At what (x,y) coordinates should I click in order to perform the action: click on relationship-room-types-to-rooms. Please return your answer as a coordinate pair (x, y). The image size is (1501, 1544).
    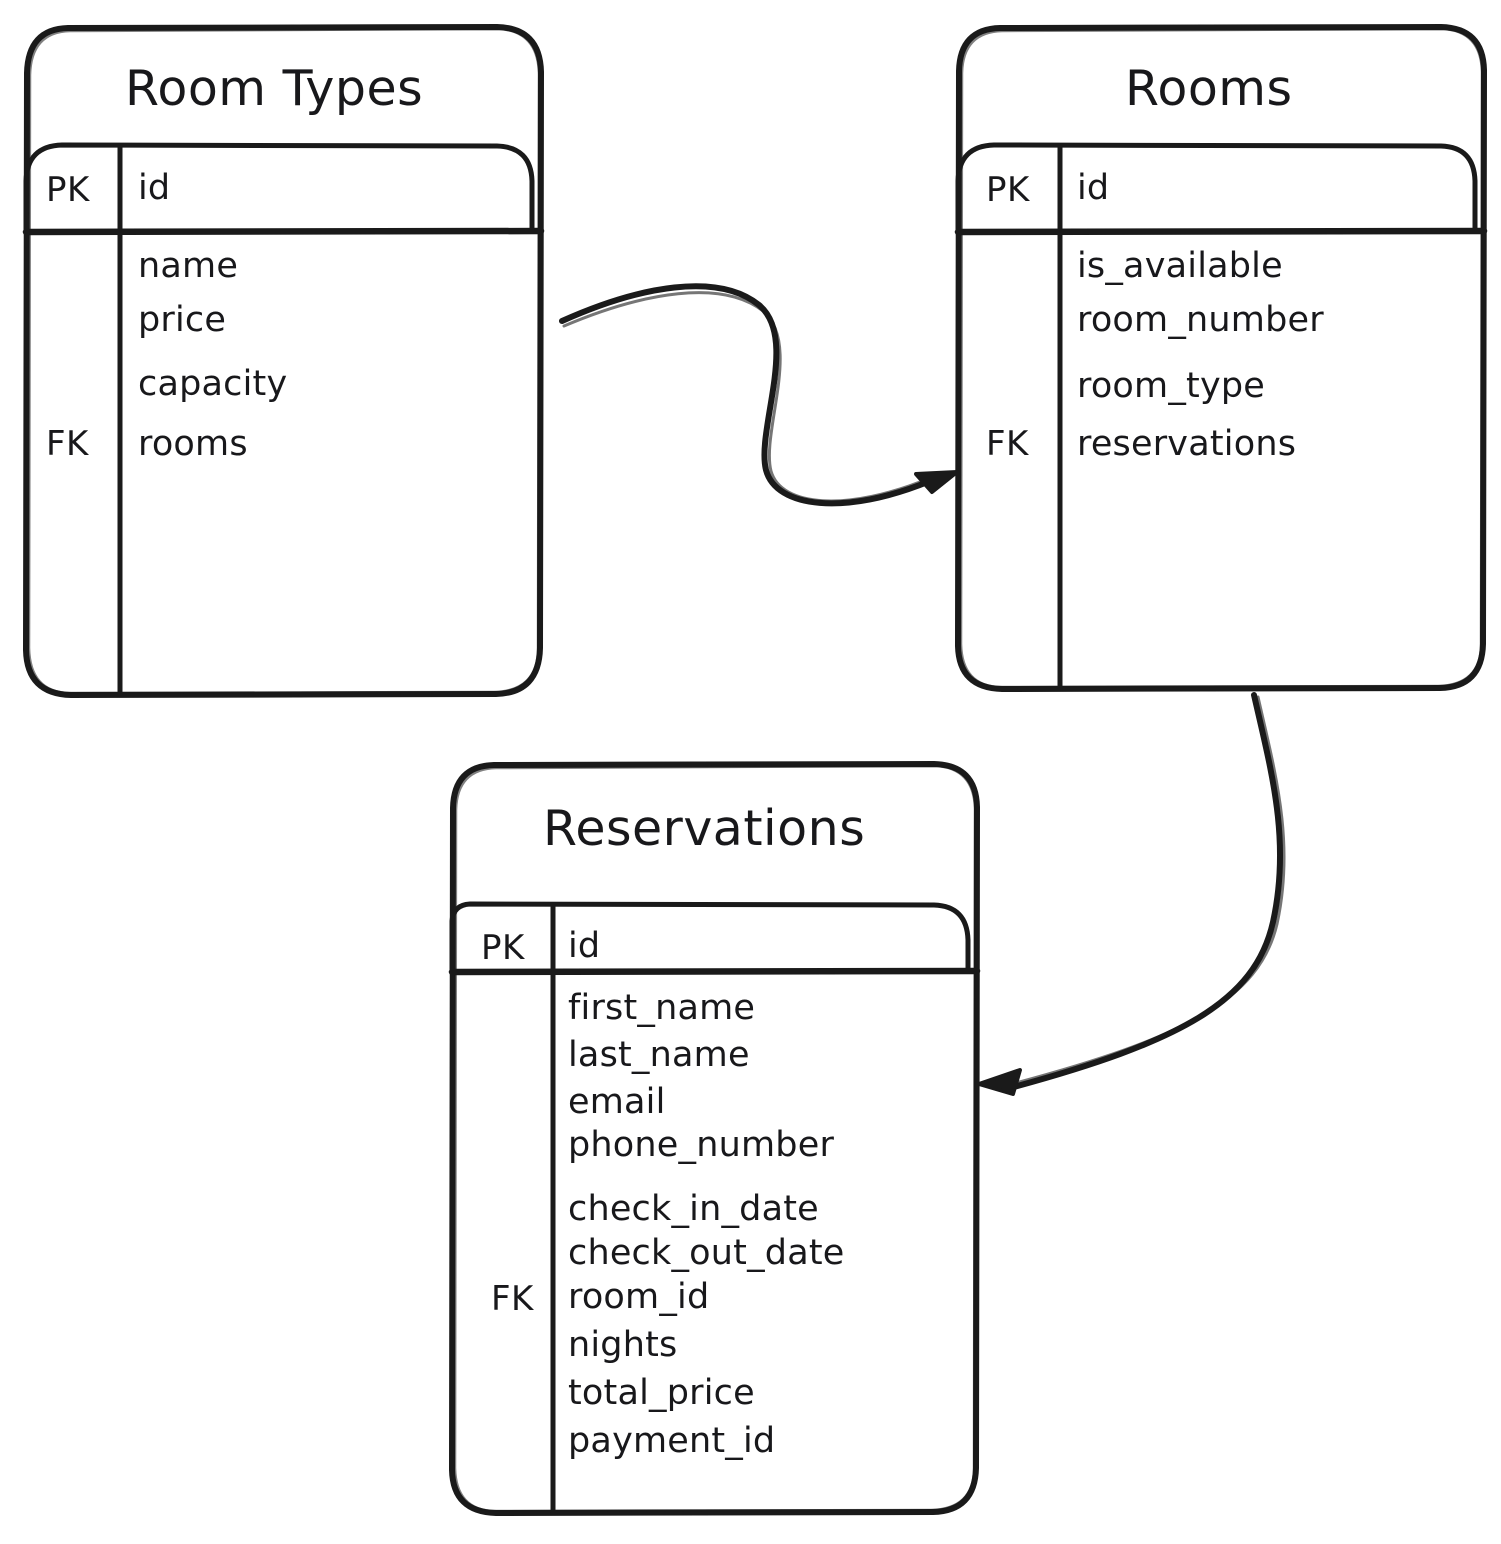
    Looking at the image, I should click on (759, 395).